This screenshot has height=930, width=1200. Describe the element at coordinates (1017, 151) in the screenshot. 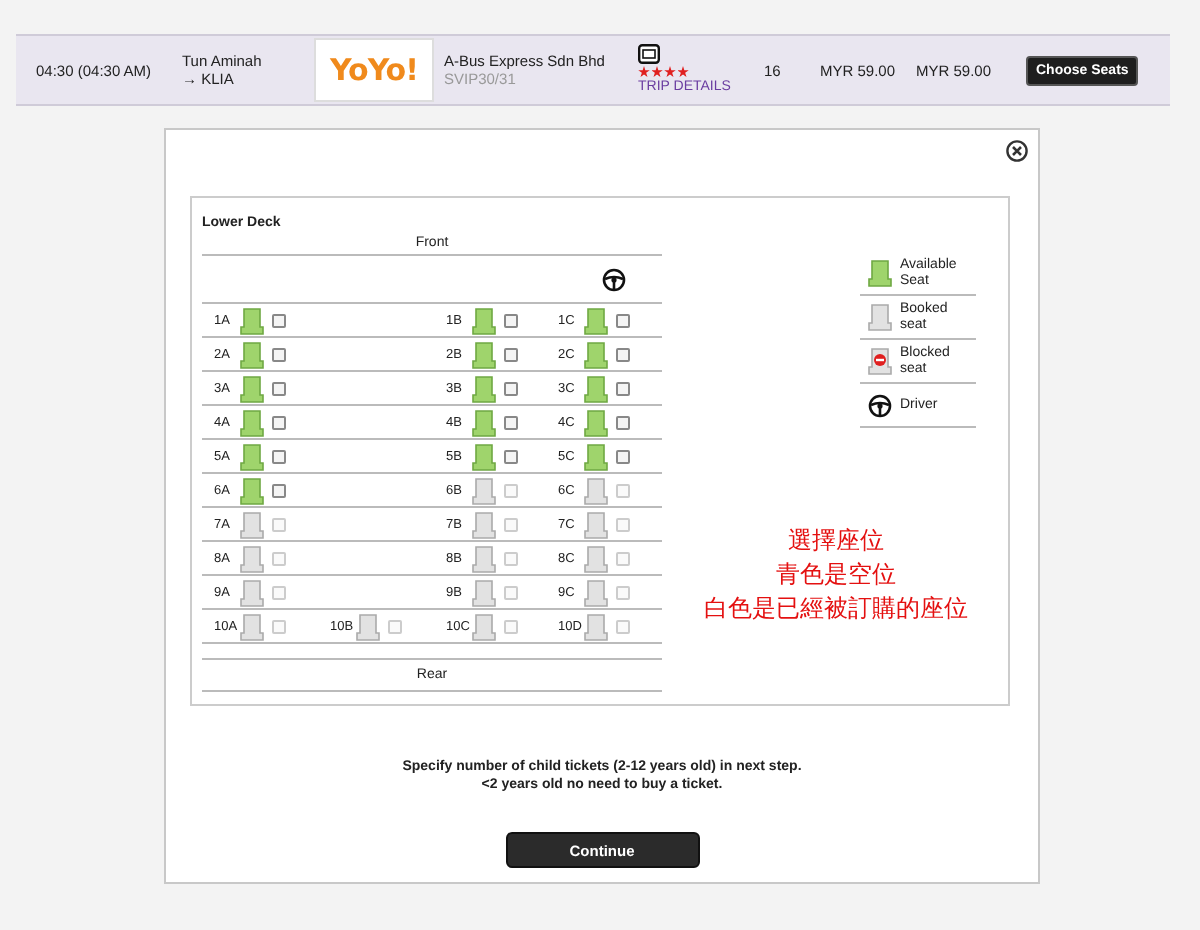

I see `close-icon` at that location.